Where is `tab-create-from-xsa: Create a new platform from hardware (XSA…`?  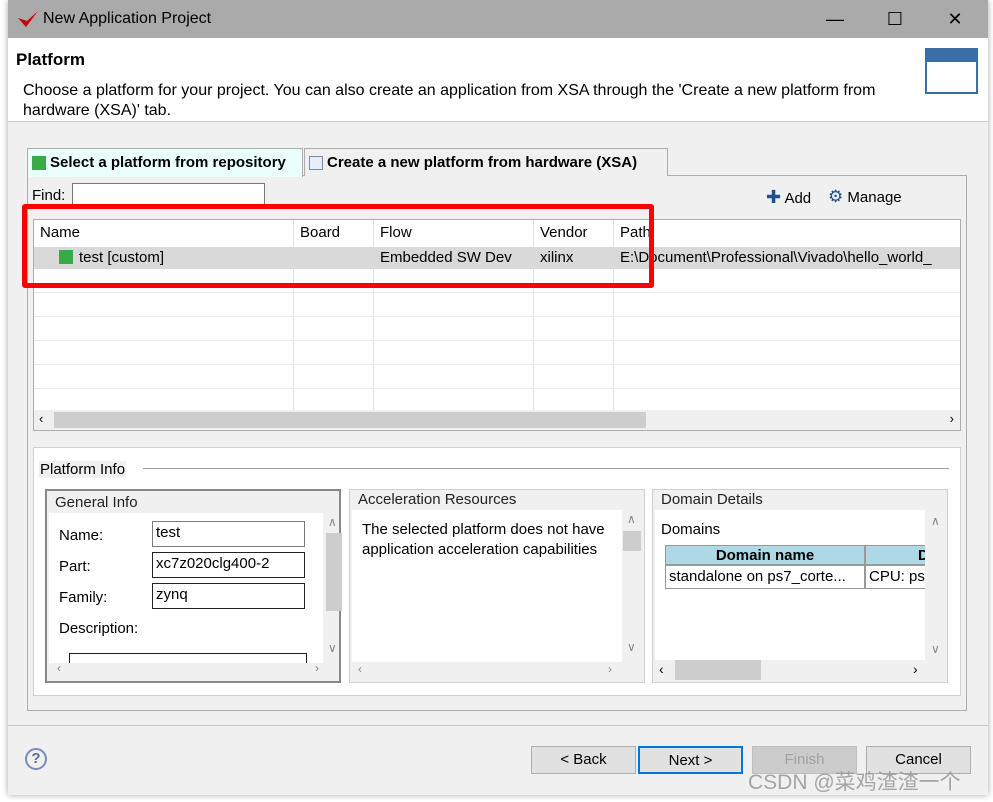
tab-create-from-xsa: Create a new platform from hardware (XSA… is located at coordinates (486, 162).